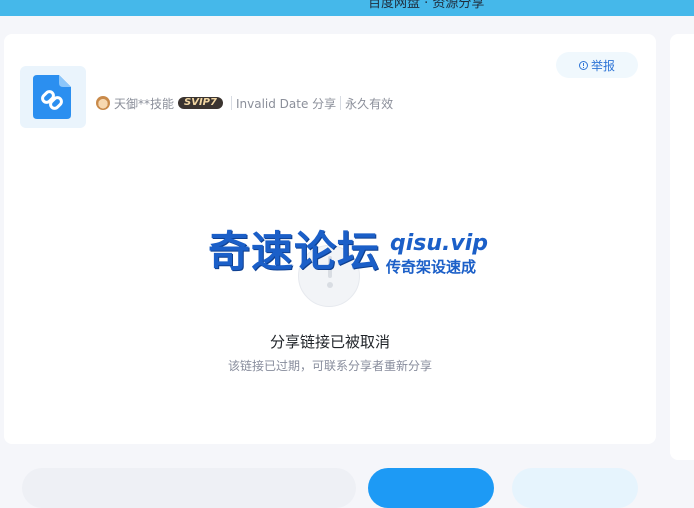  I want to click on report-button: 举报, so click(597, 65).